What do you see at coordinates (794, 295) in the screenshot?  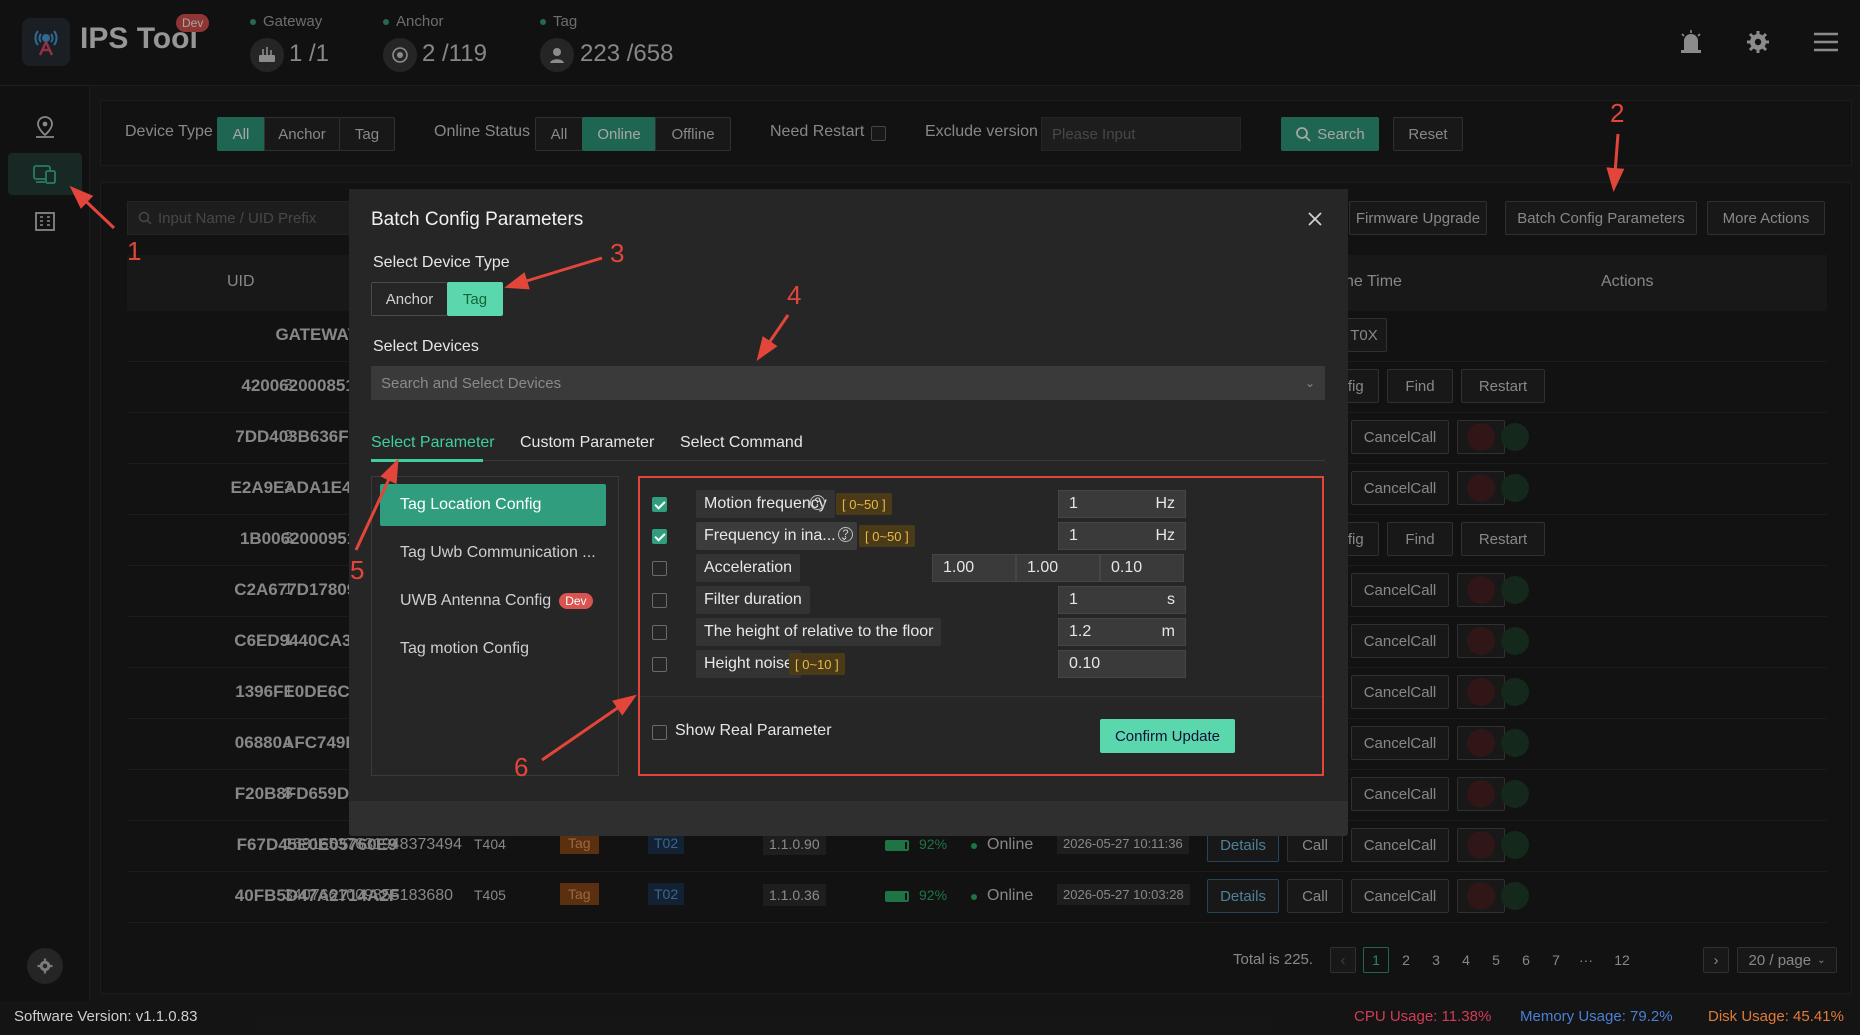 I see `annotation-4: 4` at bounding box center [794, 295].